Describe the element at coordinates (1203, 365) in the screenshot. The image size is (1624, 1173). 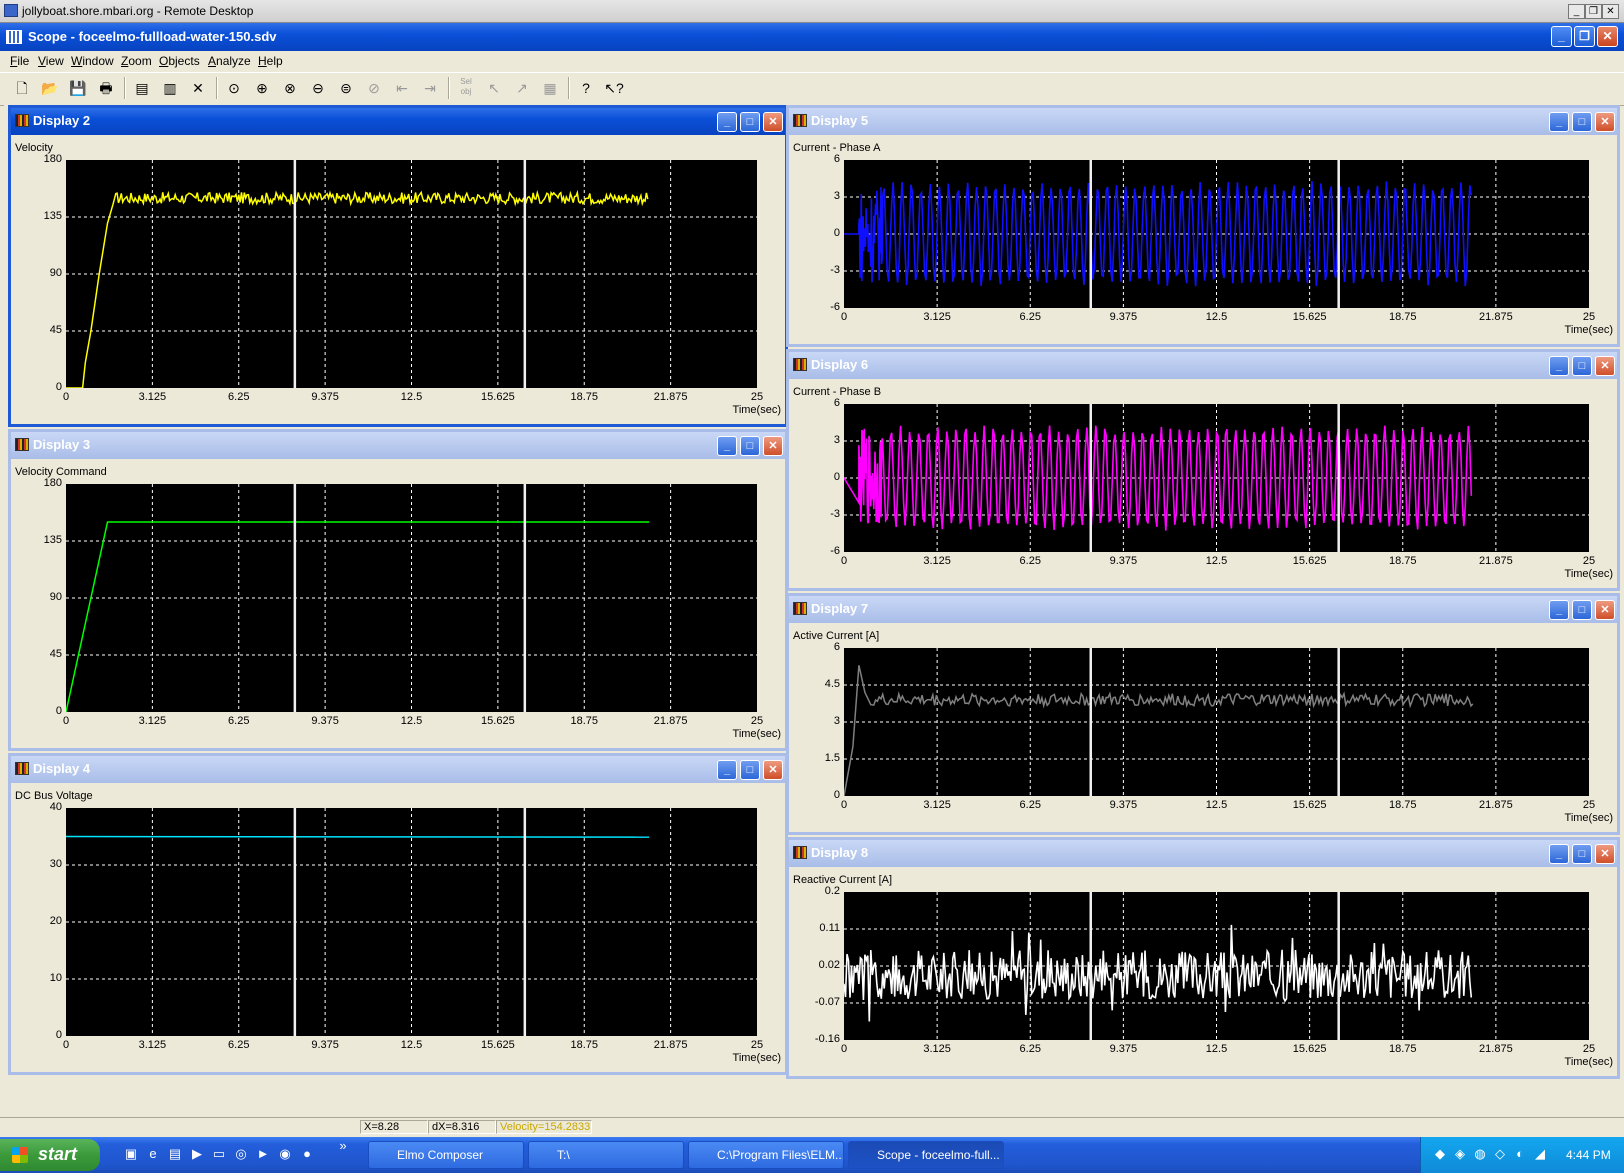
I see `display-titlebar: Display 6 _ □ ✕` at that location.